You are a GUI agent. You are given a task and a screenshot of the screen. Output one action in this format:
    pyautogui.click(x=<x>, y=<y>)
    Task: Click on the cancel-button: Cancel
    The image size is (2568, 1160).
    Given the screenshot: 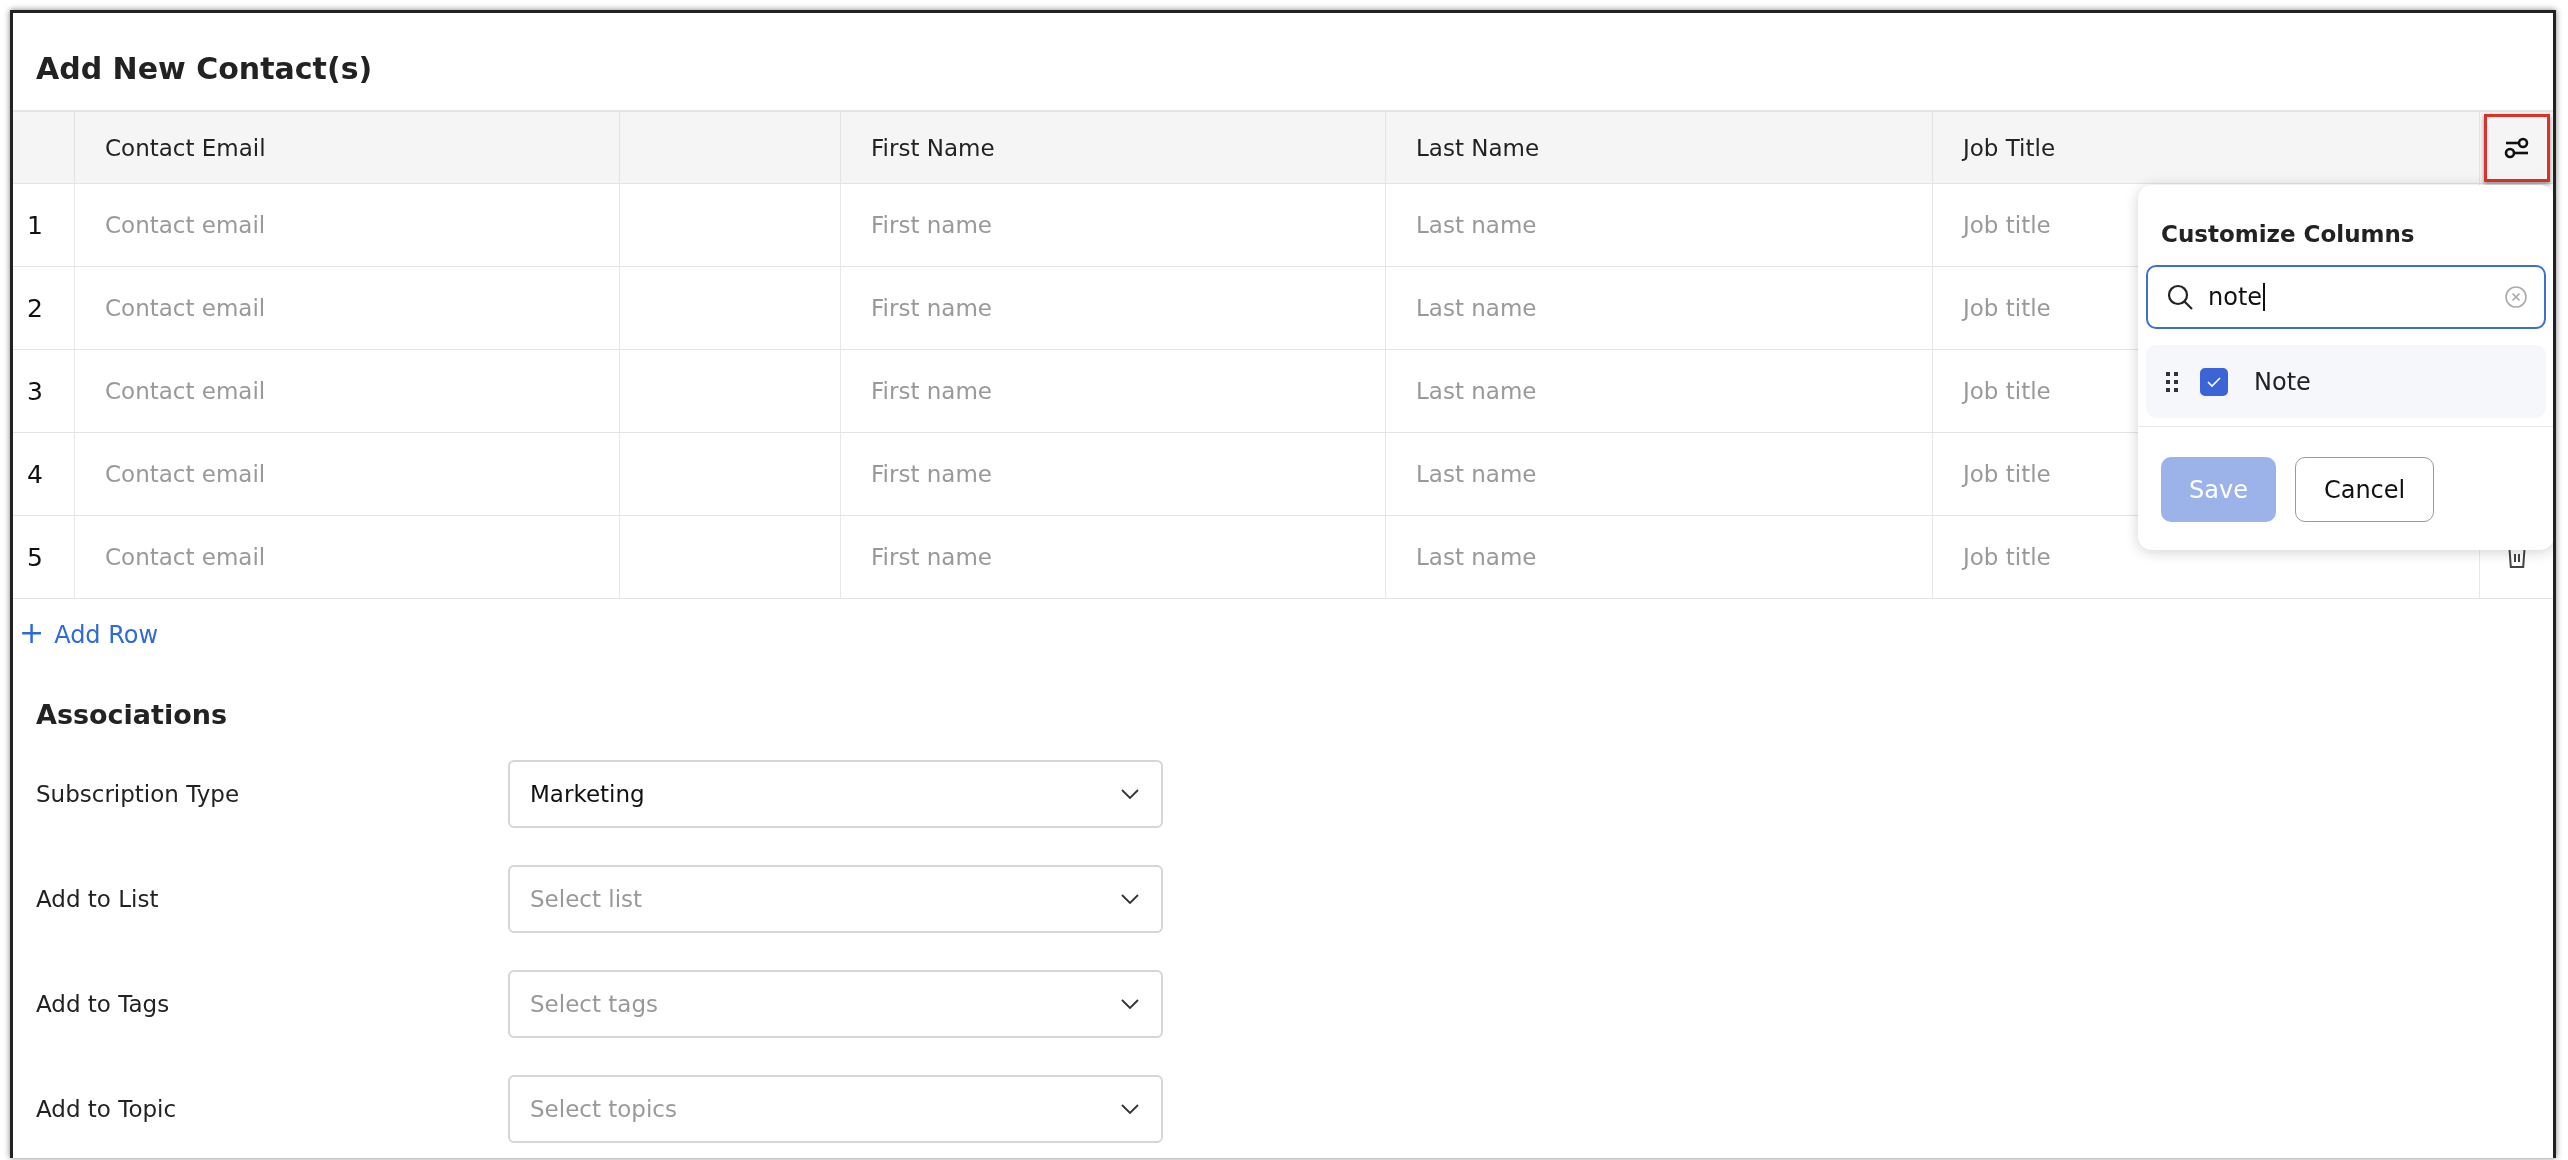 What is the action you would take?
    pyautogui.click(x=2364, y=489)
    